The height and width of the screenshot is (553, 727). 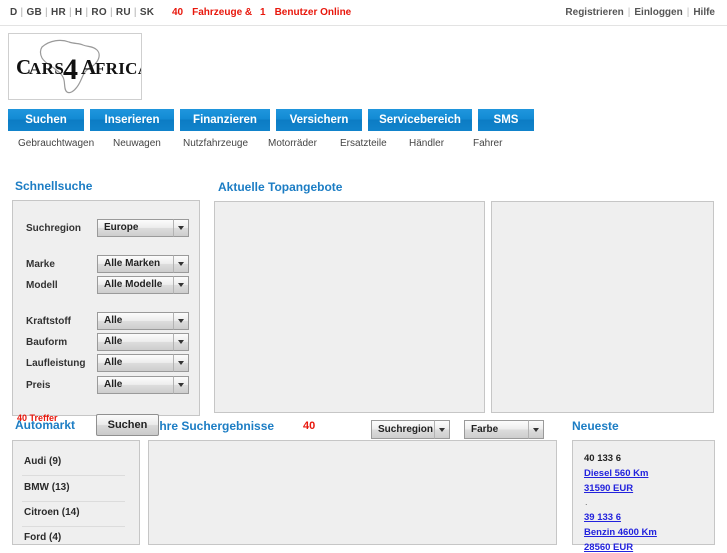 What do you see at coordinates (135, 363) in the screenshot?
I see `laufleistung-select-value: Alle` at bounding box center [135, 363].